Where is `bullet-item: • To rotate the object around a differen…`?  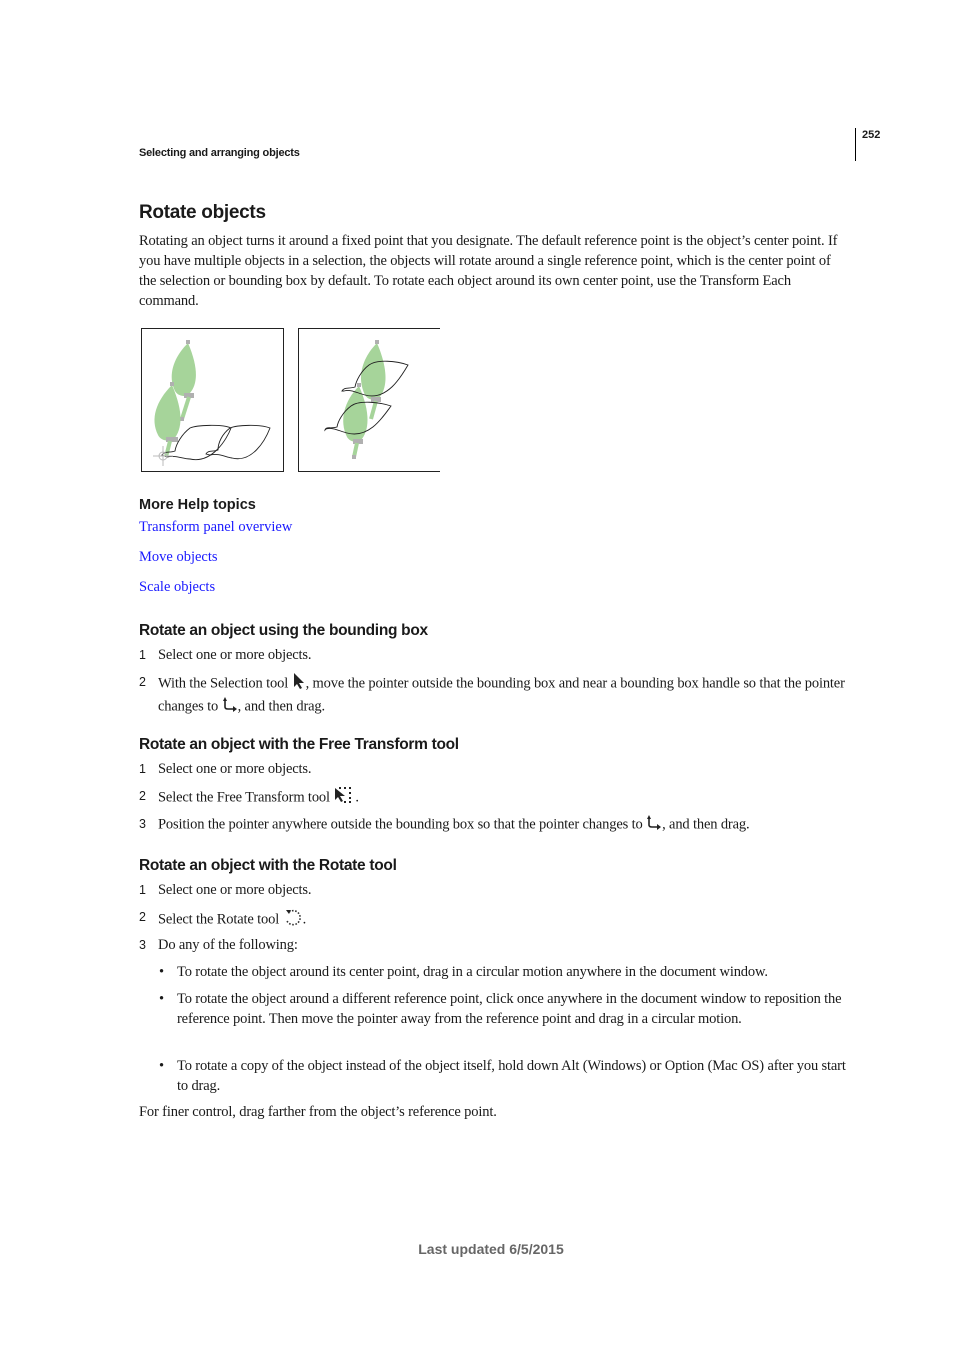
bullet-item: • To rotate the object around a differen… is located at coordinates (505, 1009).